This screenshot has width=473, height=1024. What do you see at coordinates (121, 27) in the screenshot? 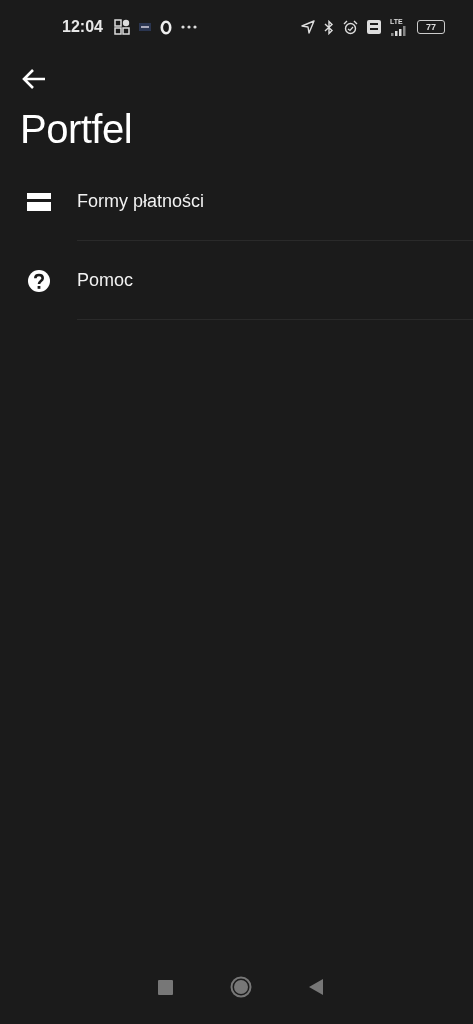
I see `apps-icon` at bounding box center [121, 27].